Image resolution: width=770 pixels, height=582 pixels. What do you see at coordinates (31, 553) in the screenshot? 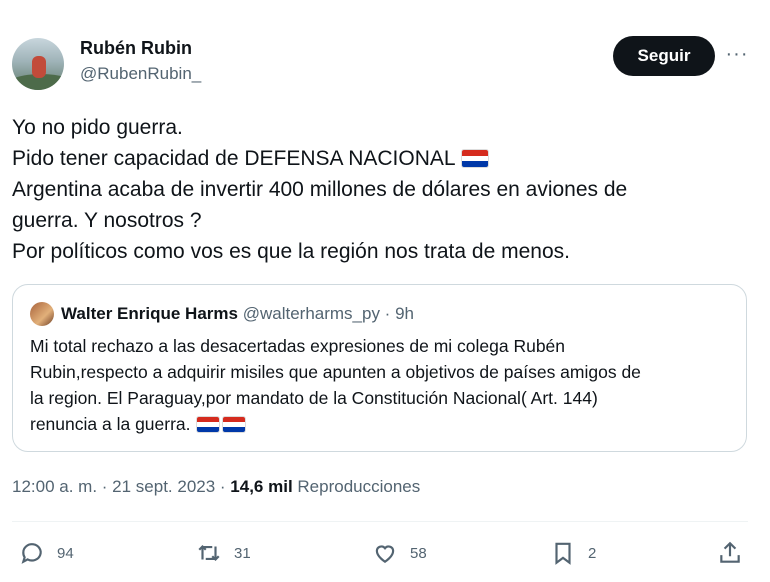
I see `reply-icon` at bounding box center [31, 553].